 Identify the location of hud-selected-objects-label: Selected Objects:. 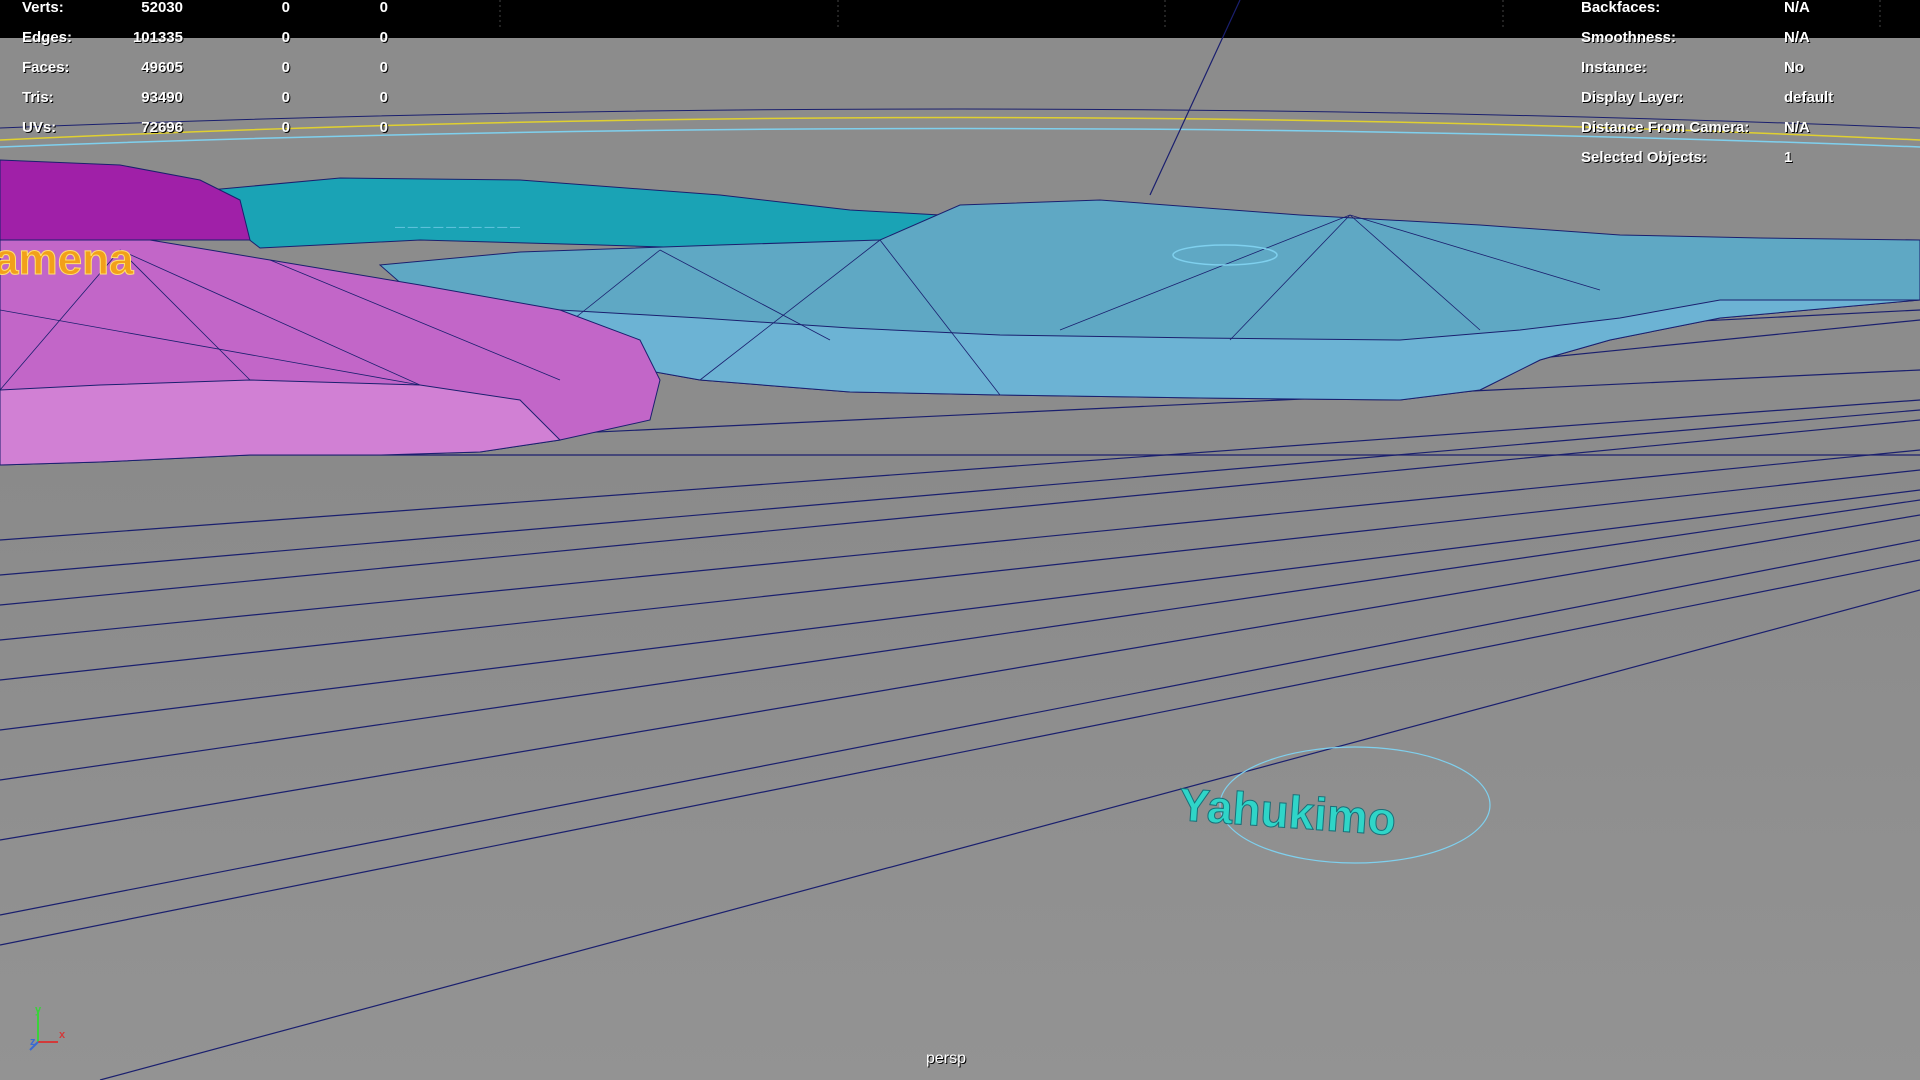
(1644, 157).